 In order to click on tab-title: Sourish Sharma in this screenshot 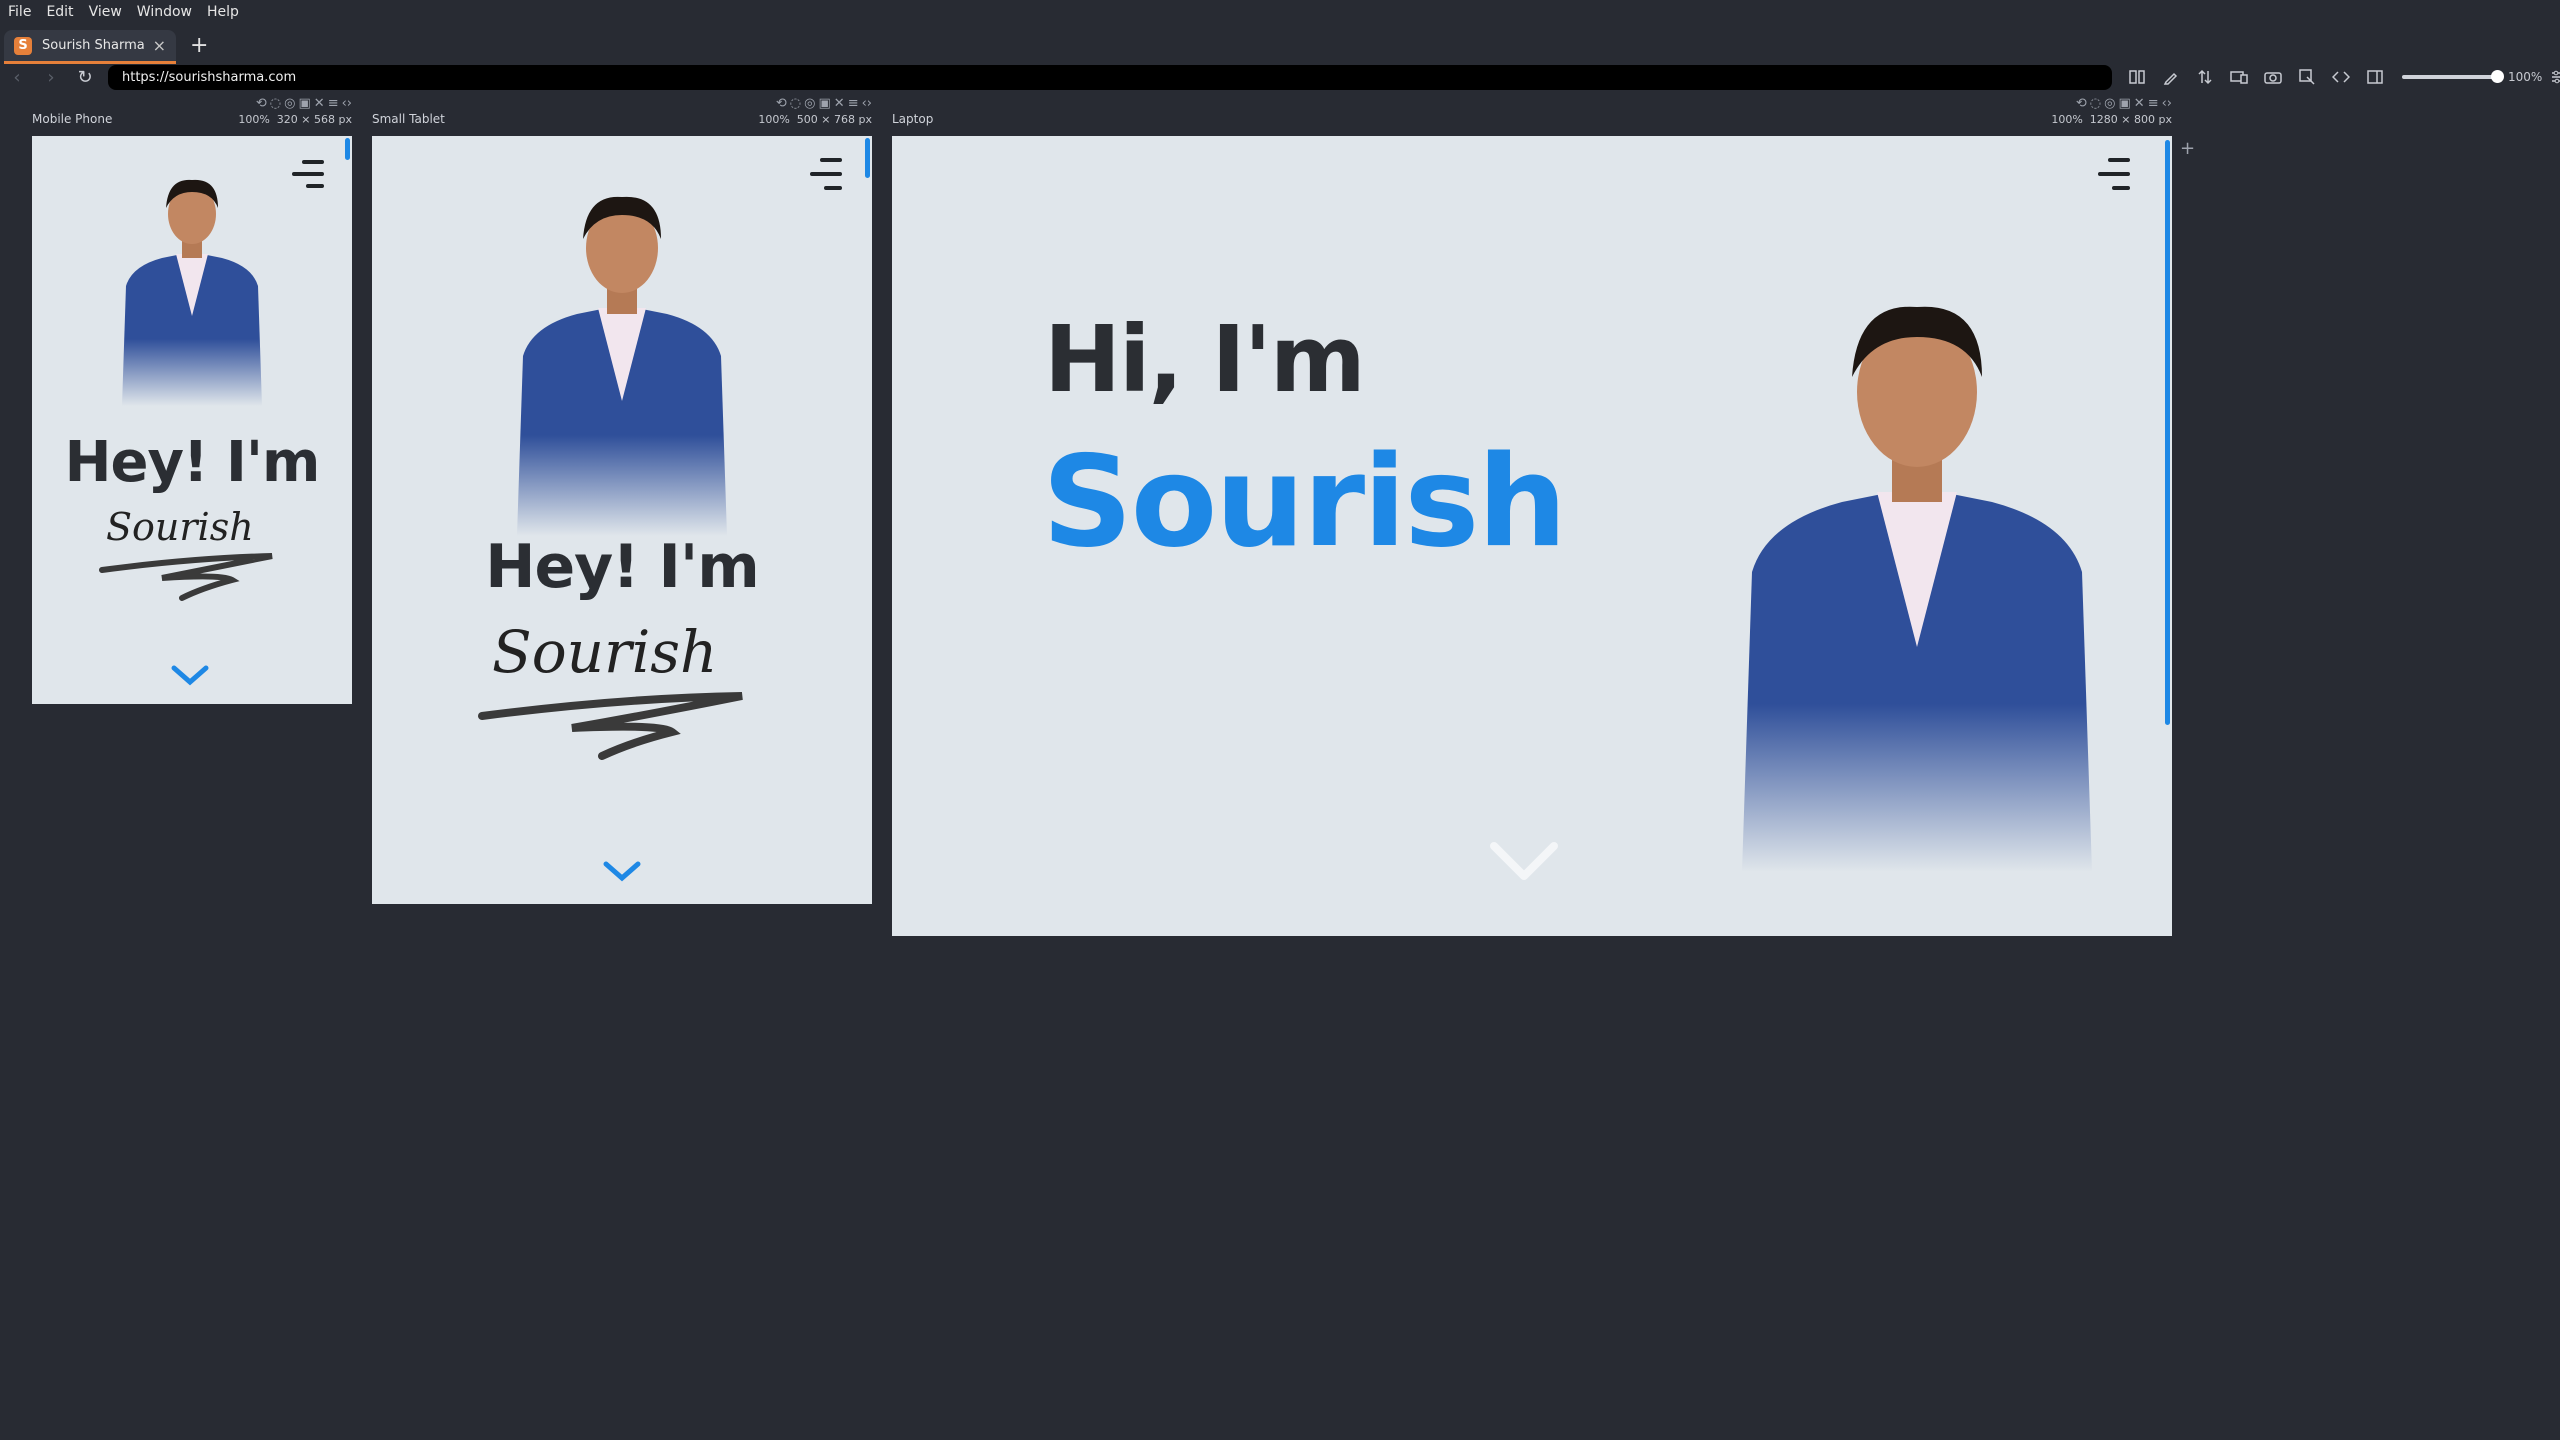, I will do `click(93, 45)`.